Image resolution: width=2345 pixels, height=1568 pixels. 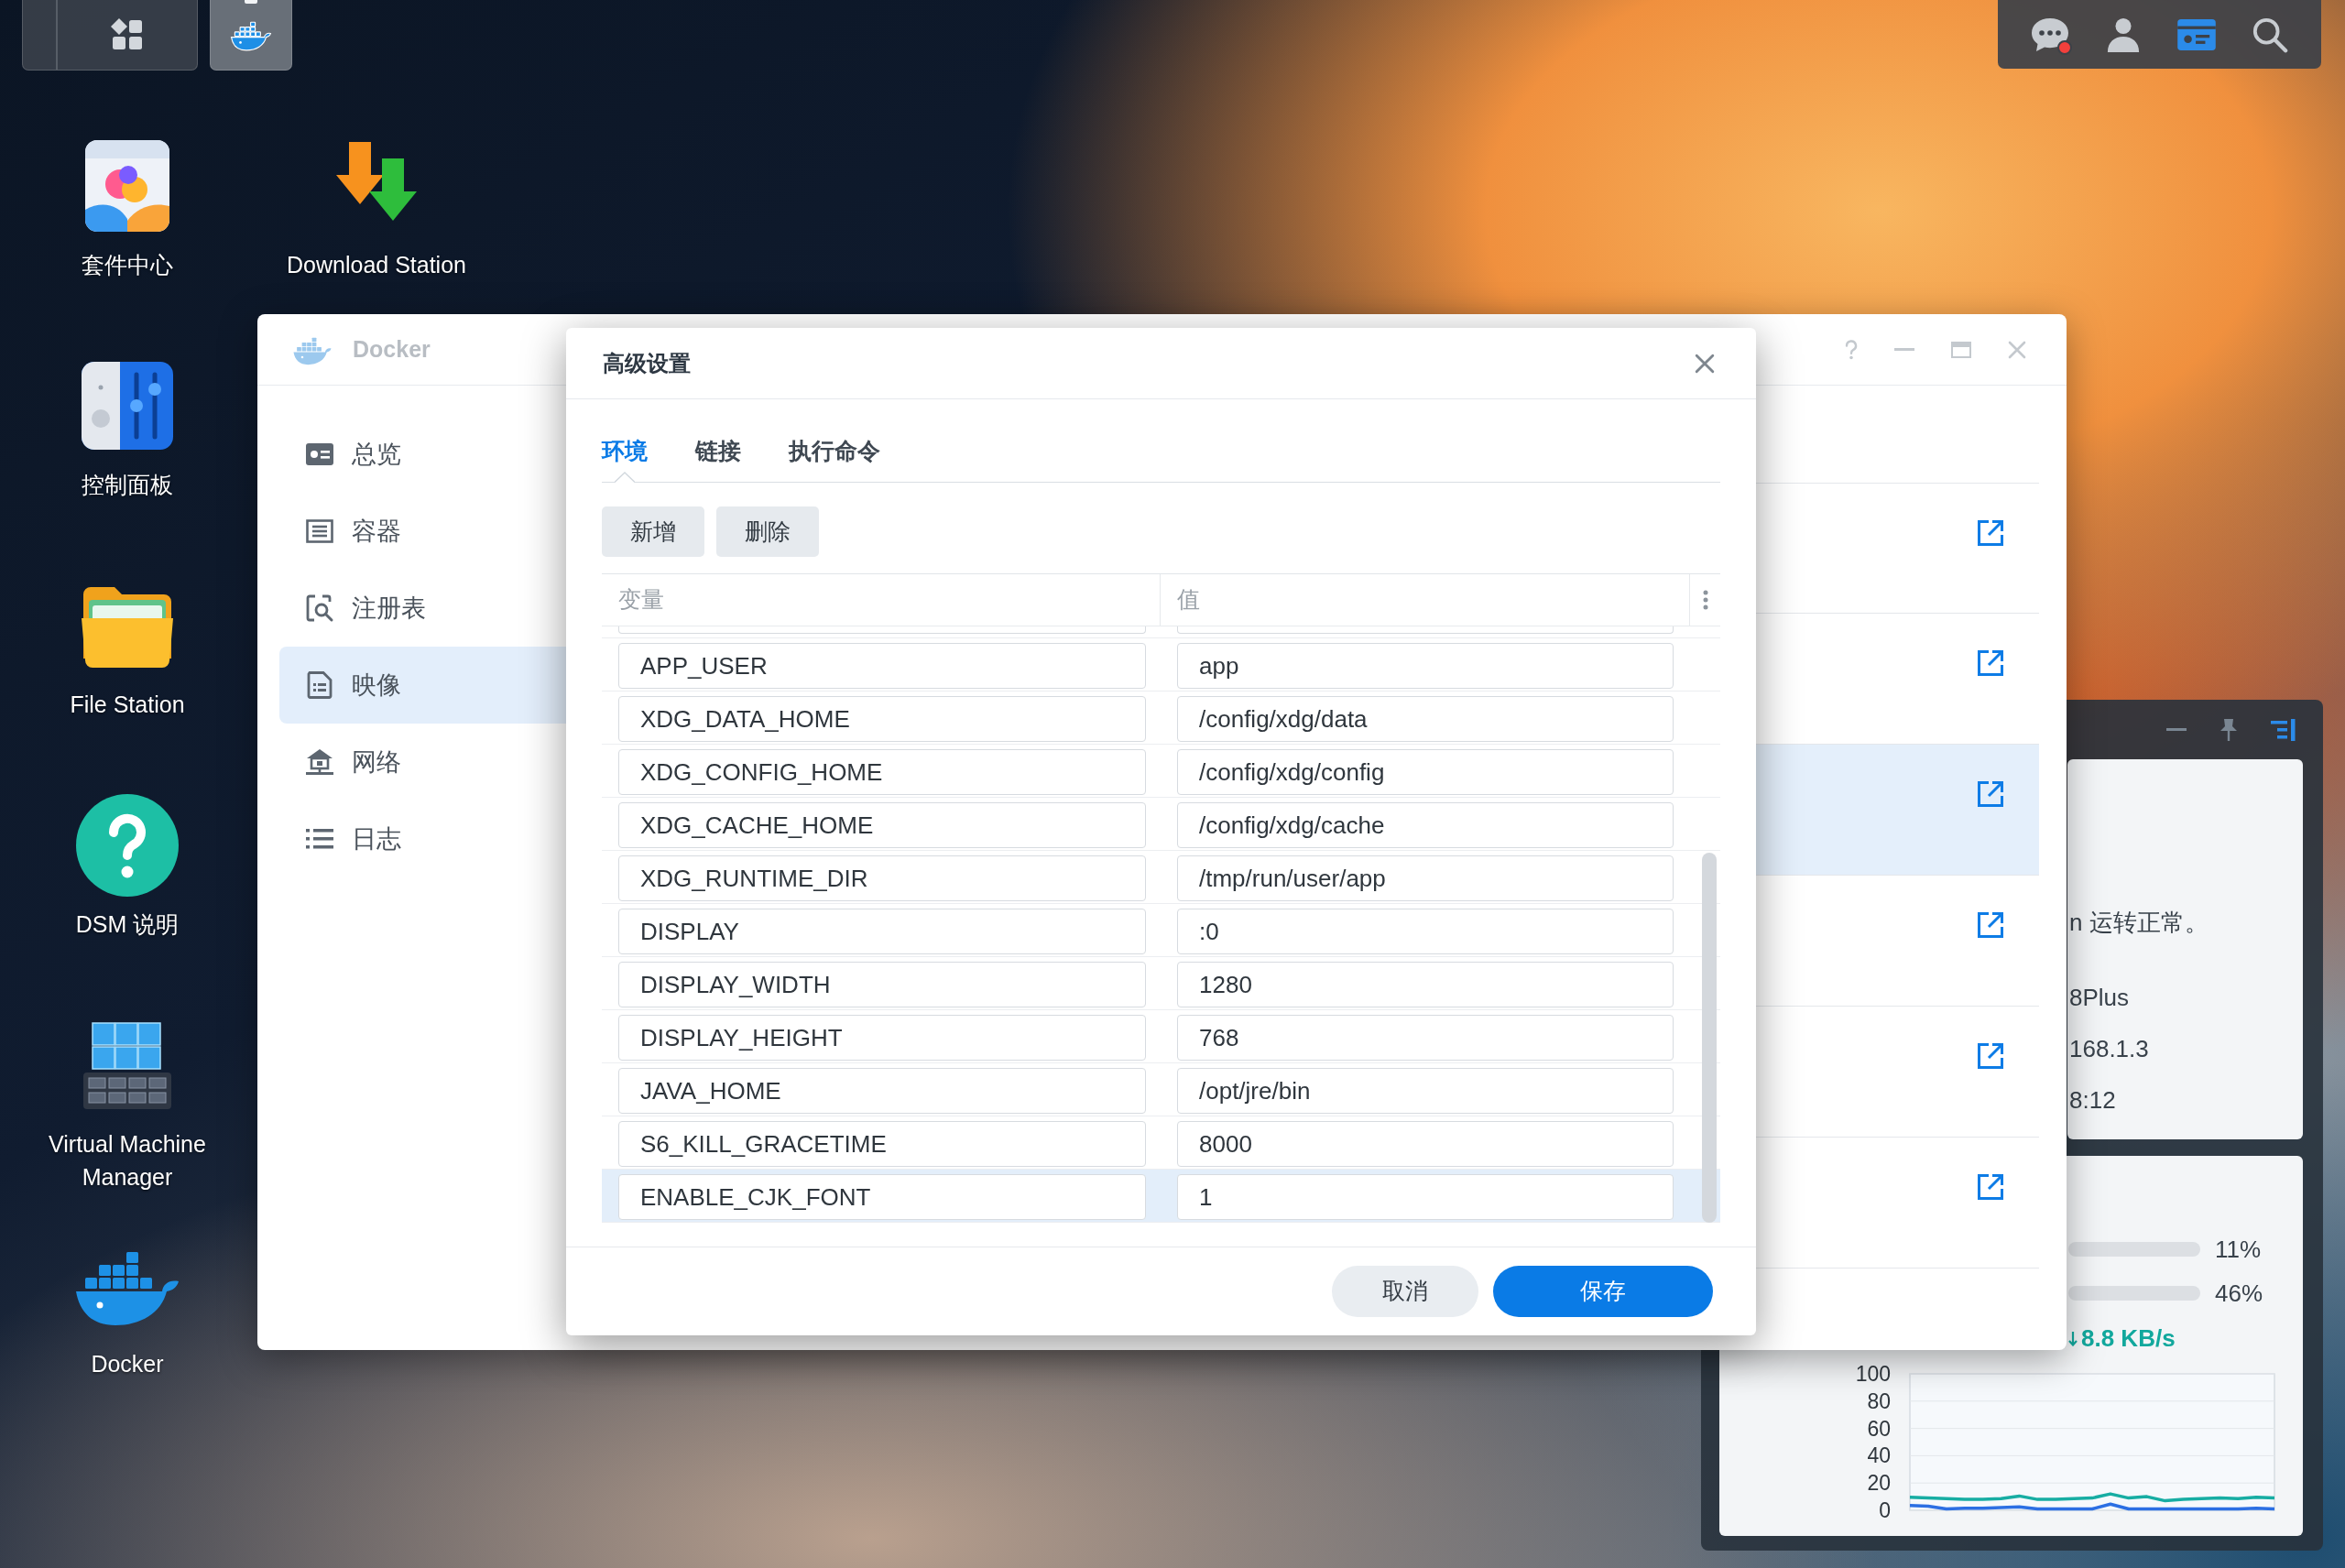 I want to click on value-field: /tmp/run/user/app, so click(x=1425, y=878).